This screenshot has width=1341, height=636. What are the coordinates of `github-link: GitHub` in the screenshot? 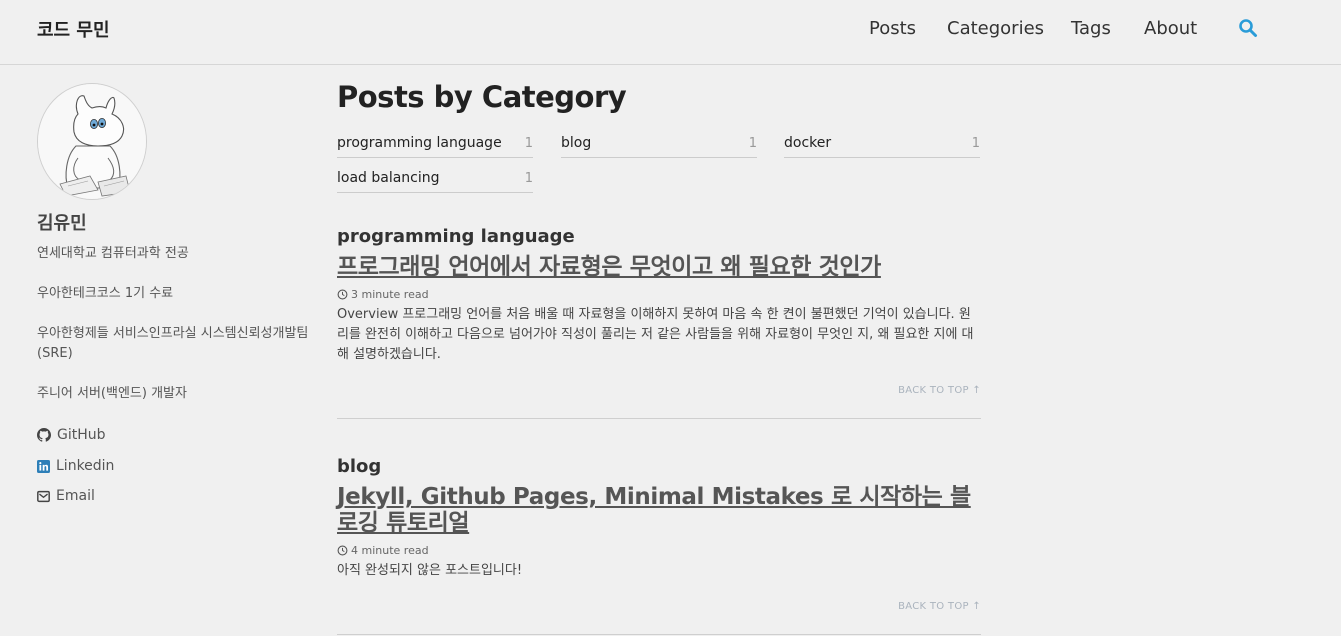 It's located at (71, 435).